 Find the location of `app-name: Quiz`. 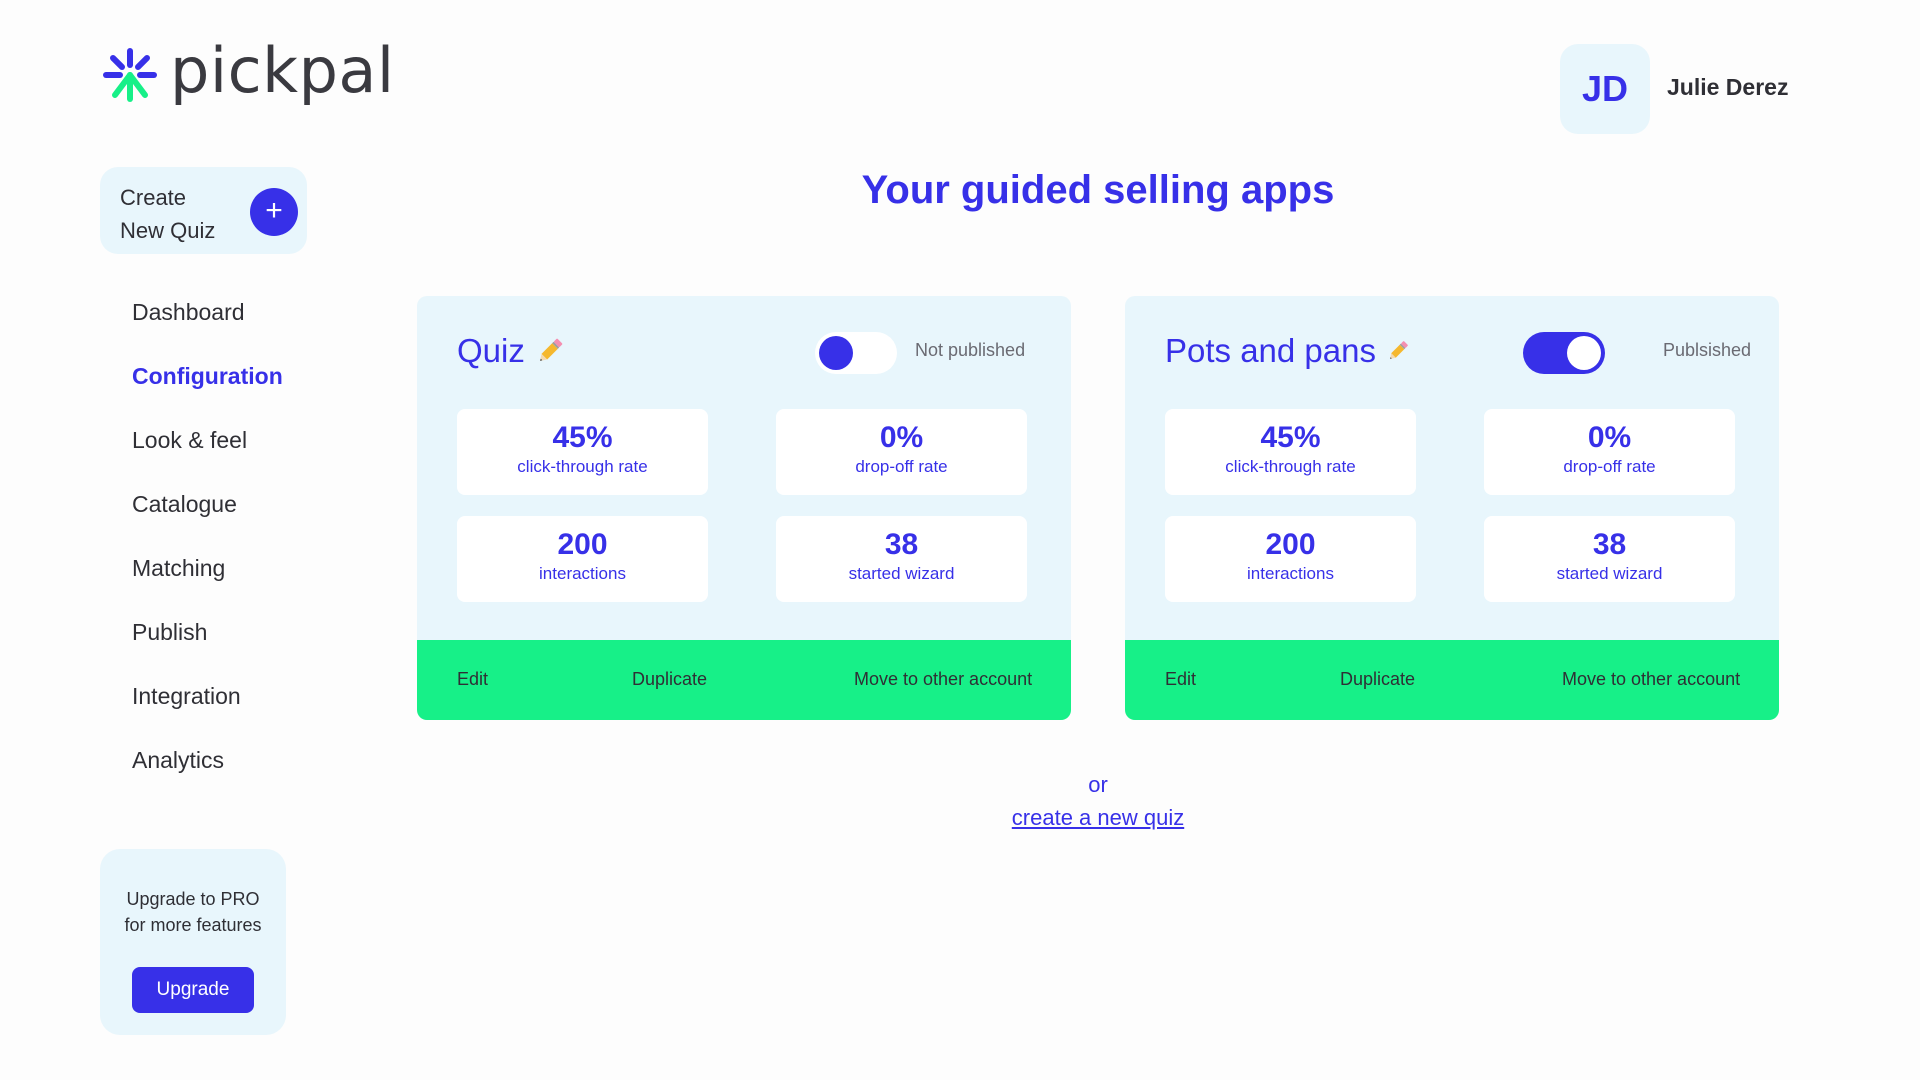

app-name: Quiz is located at coordinates (511, 351).